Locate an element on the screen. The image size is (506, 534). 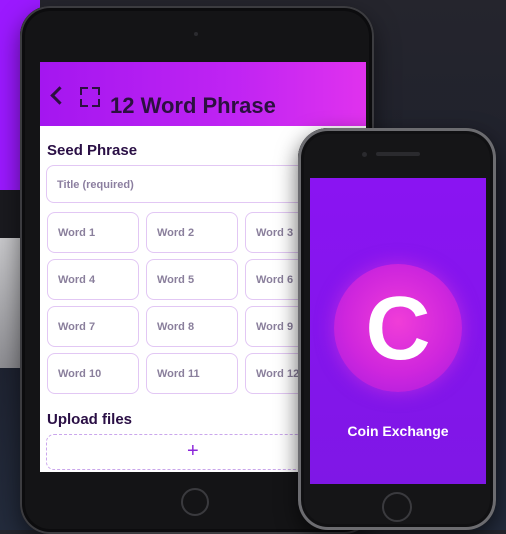
tablet-home-button is located at coordinates (195, 502).